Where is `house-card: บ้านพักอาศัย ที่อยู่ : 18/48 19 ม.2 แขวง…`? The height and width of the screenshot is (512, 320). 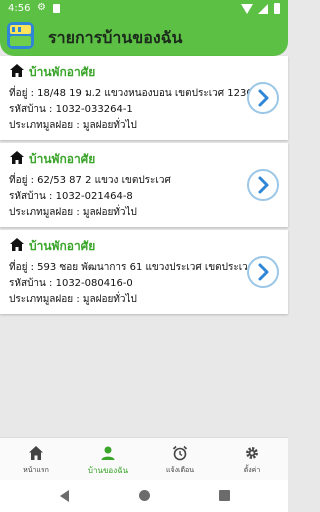 house-card: บ้านพักอาศัย ที่อยู่ : 18/48 19 ม.2 แขวง… is located at coordinates (144, 98).